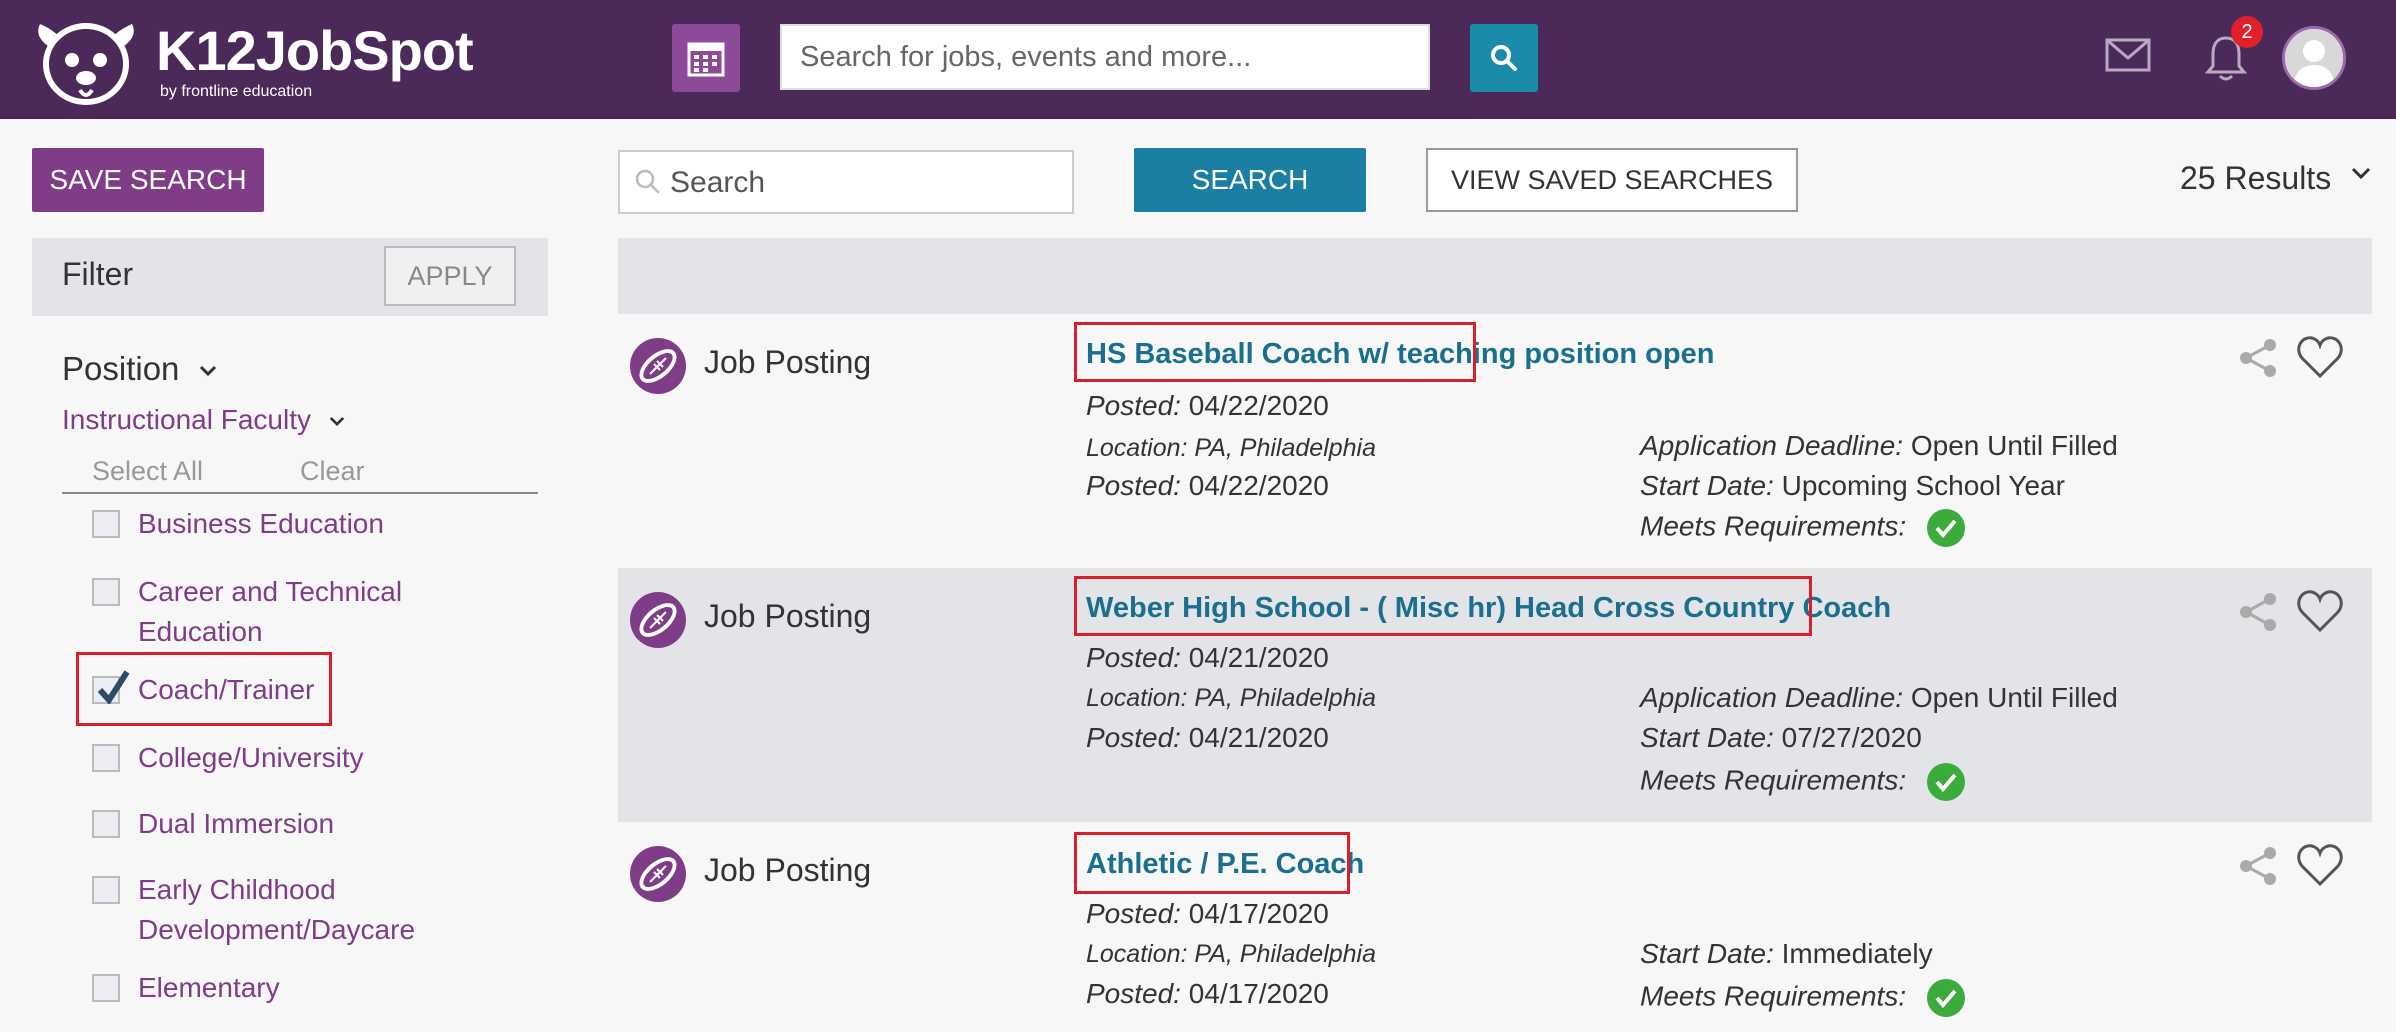 The image size is (2396, 1032). I want to click on checkbox-elementary: Elementary, so click(186, 990).